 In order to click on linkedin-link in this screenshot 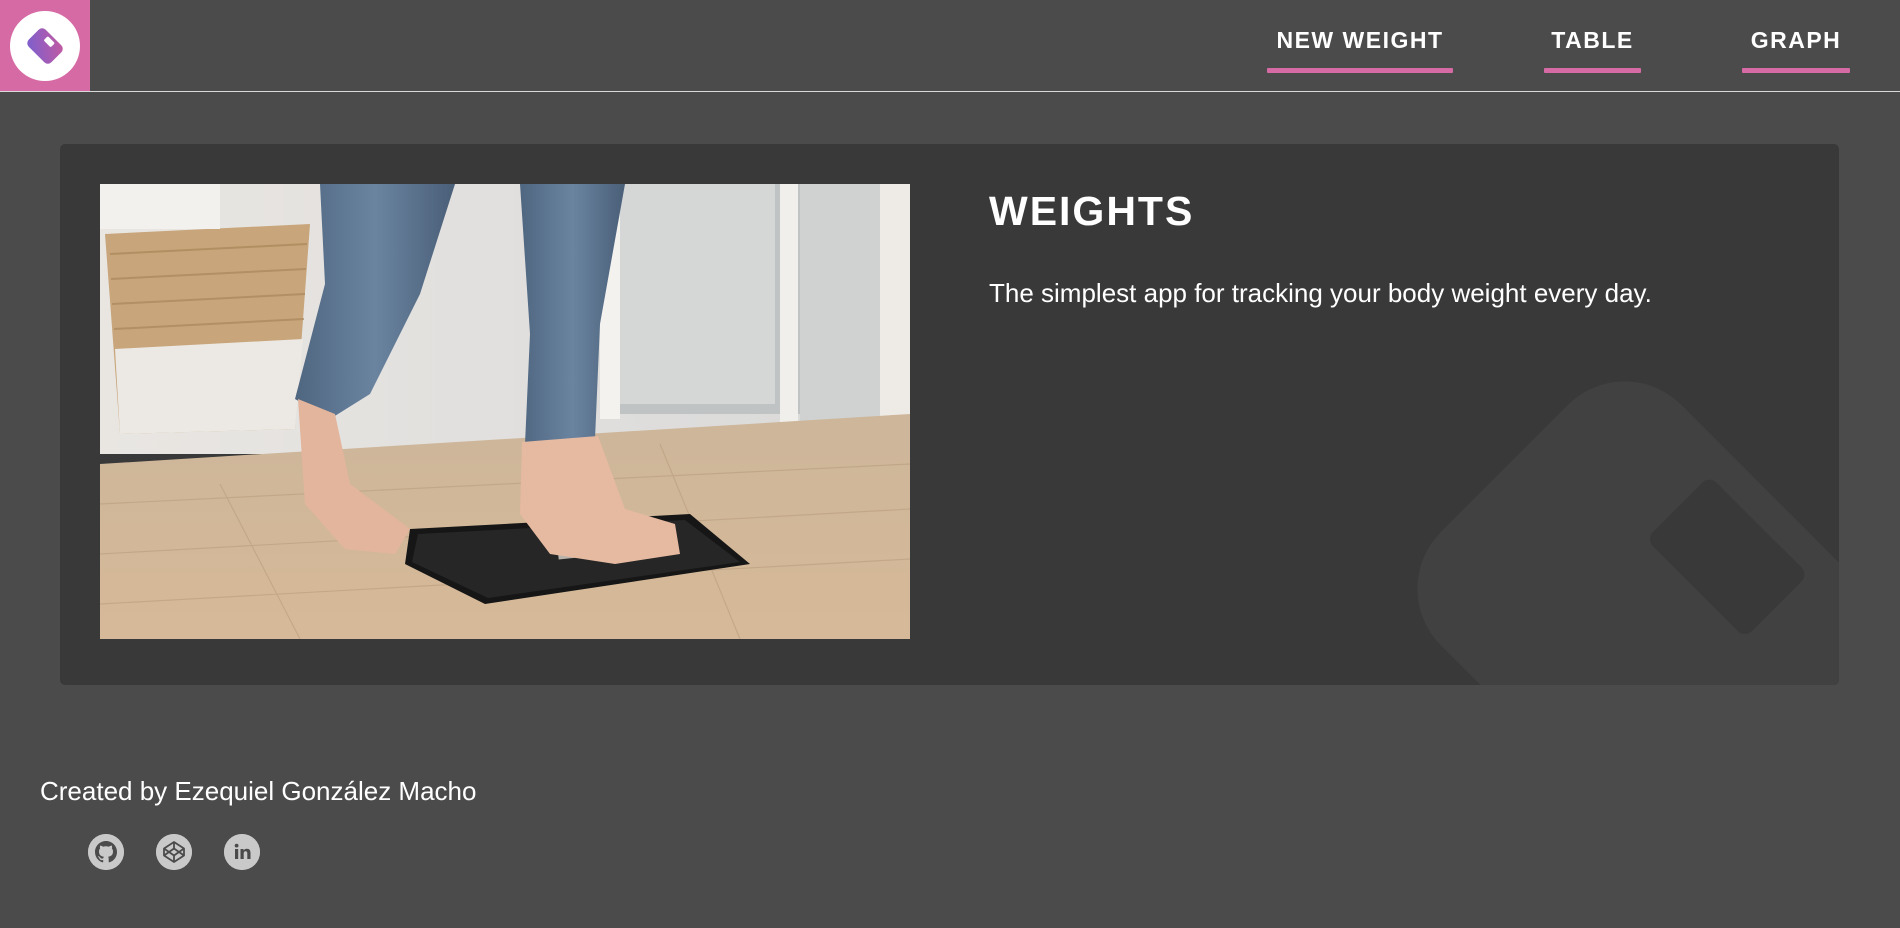, I will do `click(242, 852)`.